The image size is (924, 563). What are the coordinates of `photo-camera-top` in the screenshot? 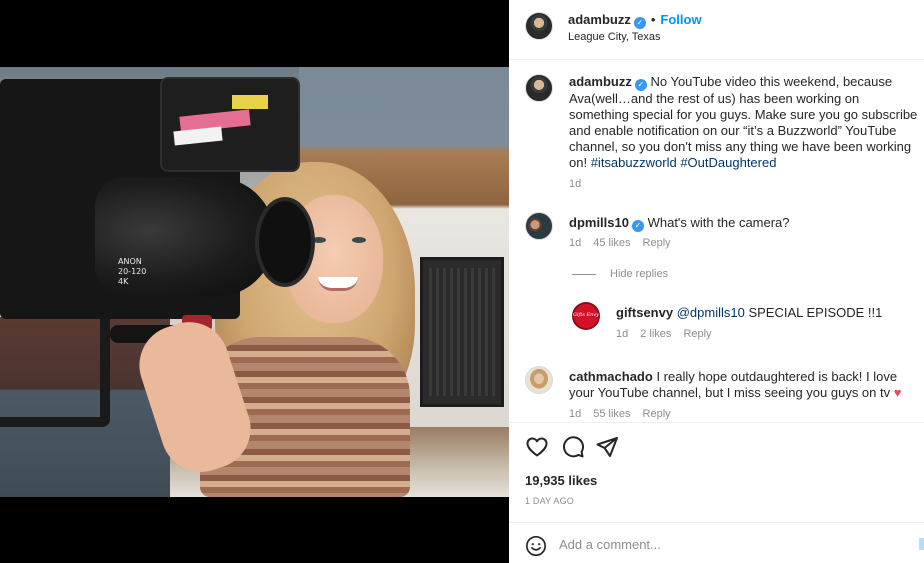 It's located at (230, 124).